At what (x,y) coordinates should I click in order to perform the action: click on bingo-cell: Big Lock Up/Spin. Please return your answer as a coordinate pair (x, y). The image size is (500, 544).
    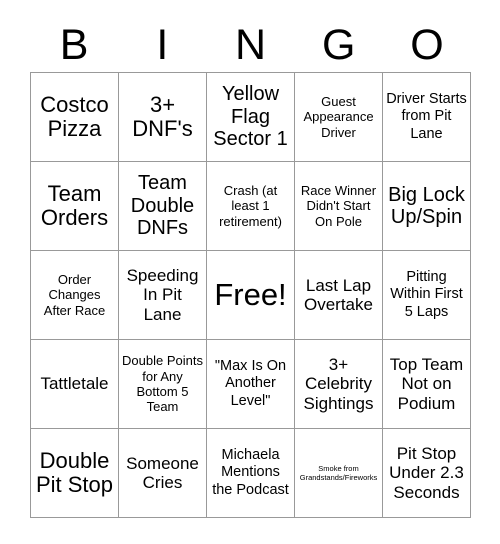
    Looking at the image, I should click on (427, 206).